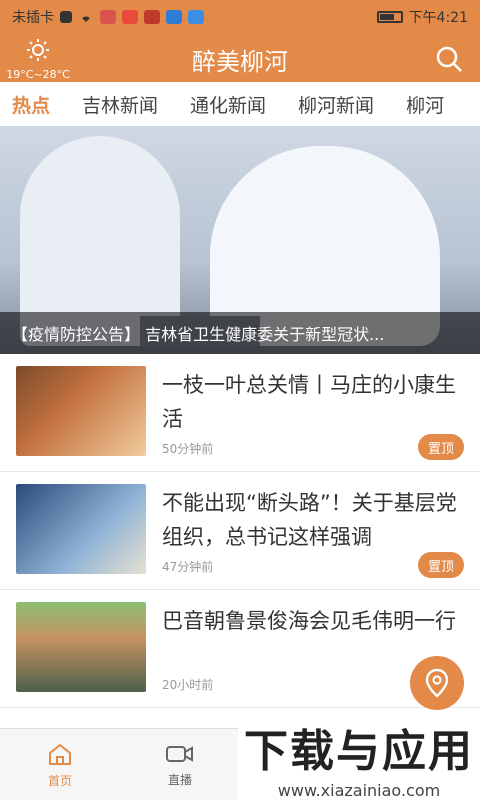  What do you see at coordinates (188, 567) in the screenshot?
I see `news-time: 47分钟前` at bounding box center [188, 567].